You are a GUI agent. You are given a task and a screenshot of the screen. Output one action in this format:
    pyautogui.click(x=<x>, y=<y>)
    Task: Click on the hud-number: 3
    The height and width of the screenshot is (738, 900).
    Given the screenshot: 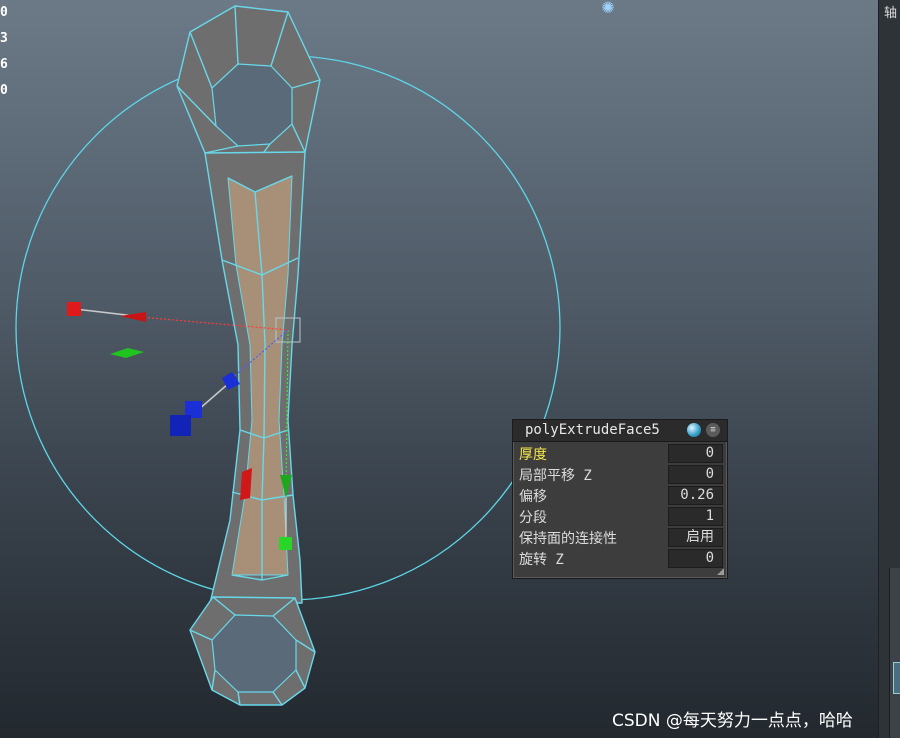 What is the action you would take?
    pyautogui.click(x=4, y=38)
    